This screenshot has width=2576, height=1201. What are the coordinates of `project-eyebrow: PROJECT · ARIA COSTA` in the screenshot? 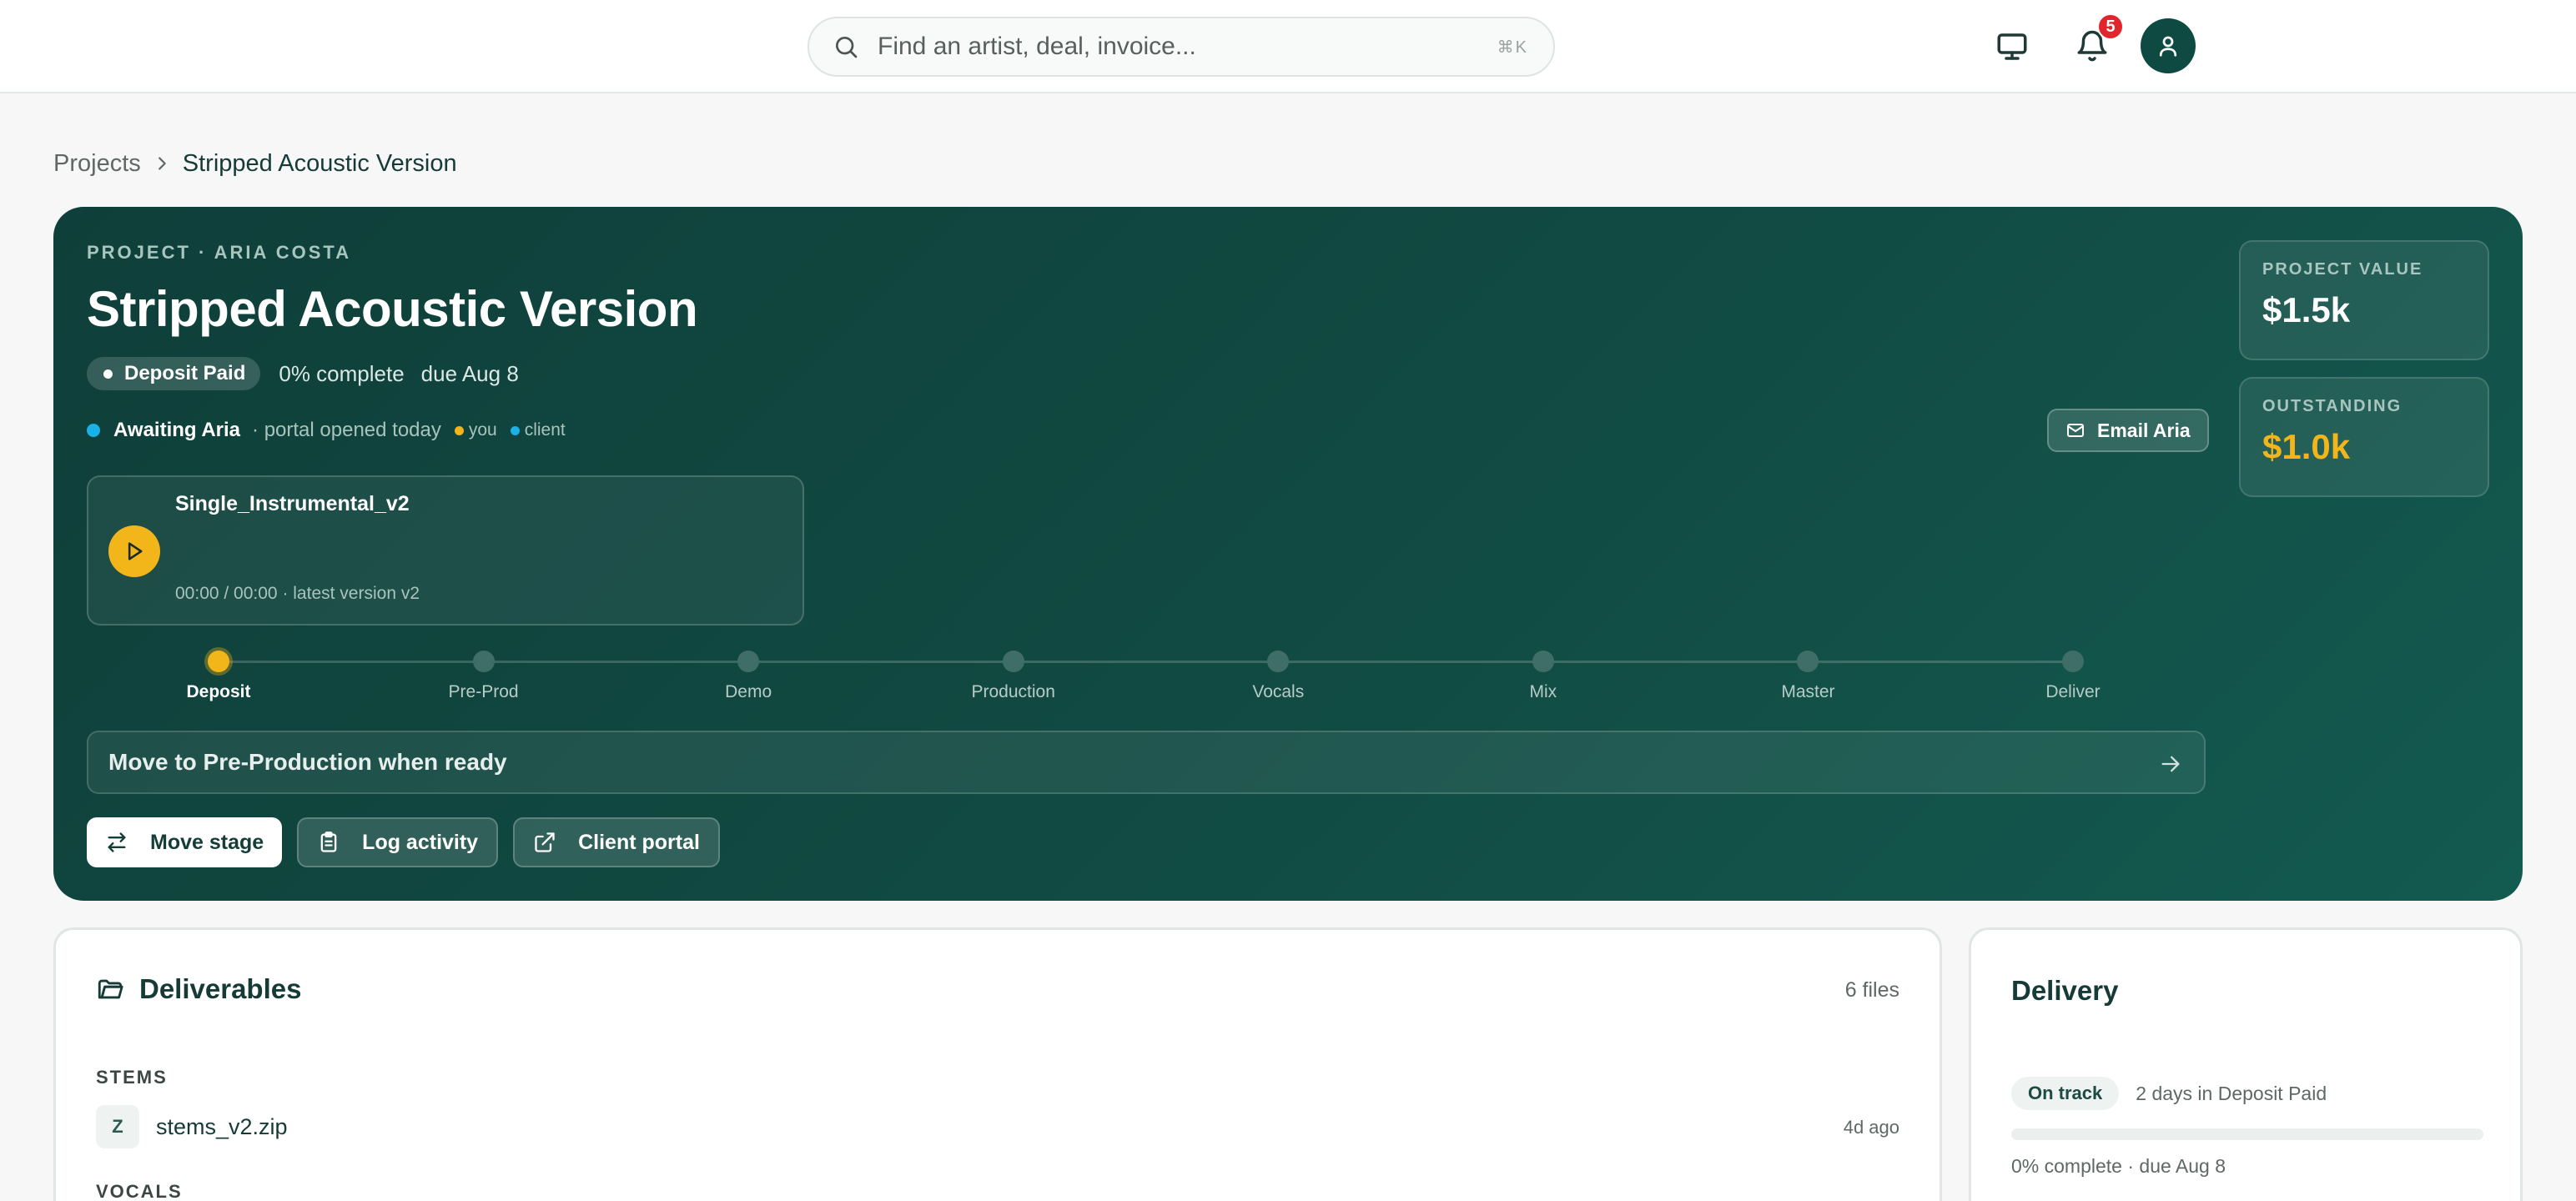 It's located at (219, 253).